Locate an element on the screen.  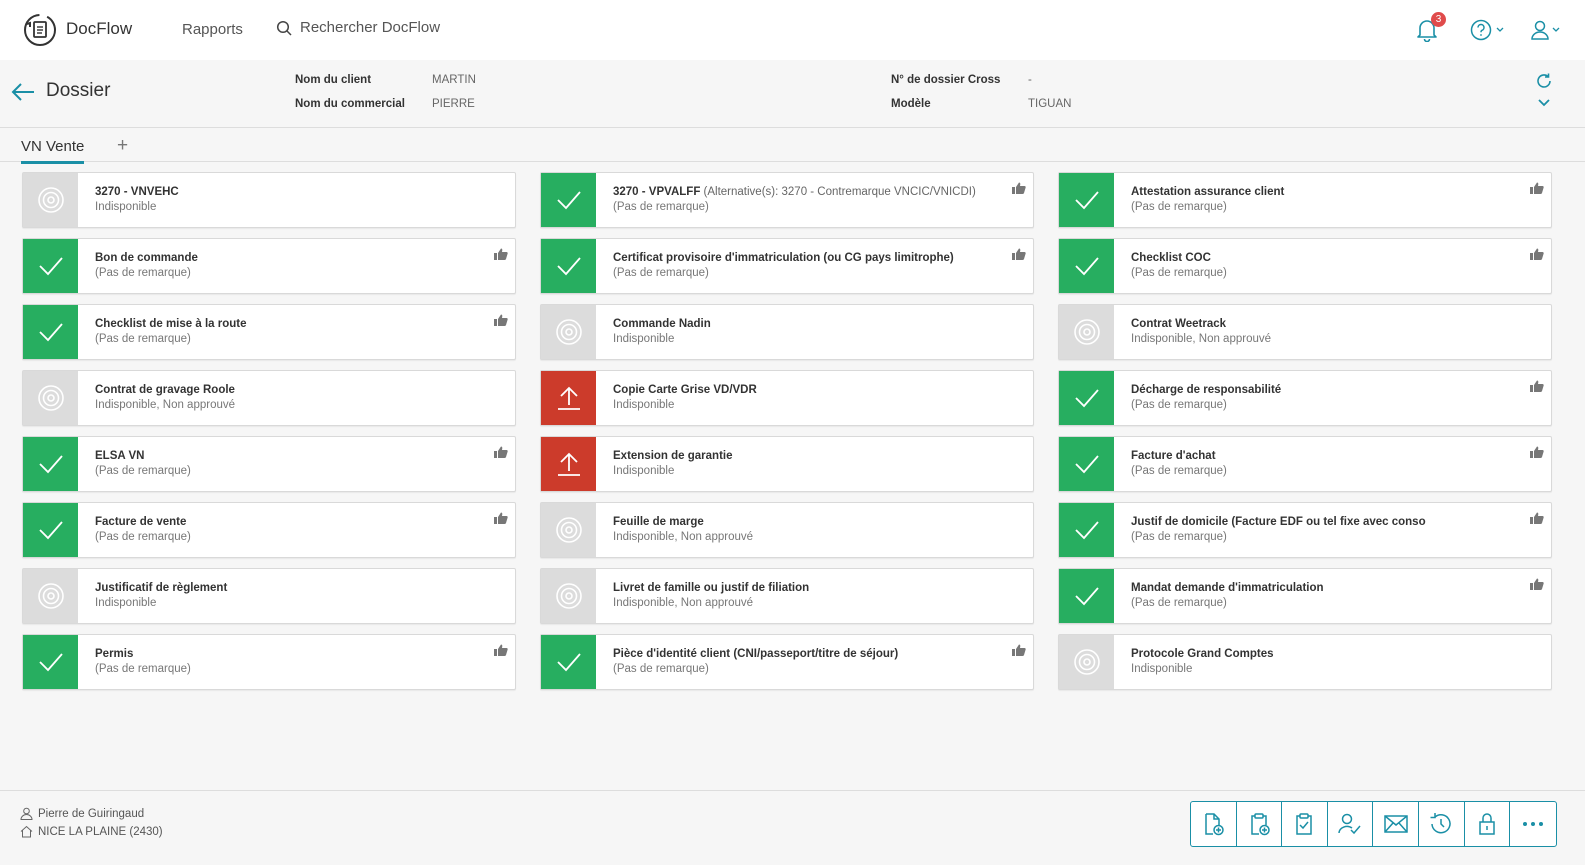
validate-user-button is located at coordinates (1351, 824).